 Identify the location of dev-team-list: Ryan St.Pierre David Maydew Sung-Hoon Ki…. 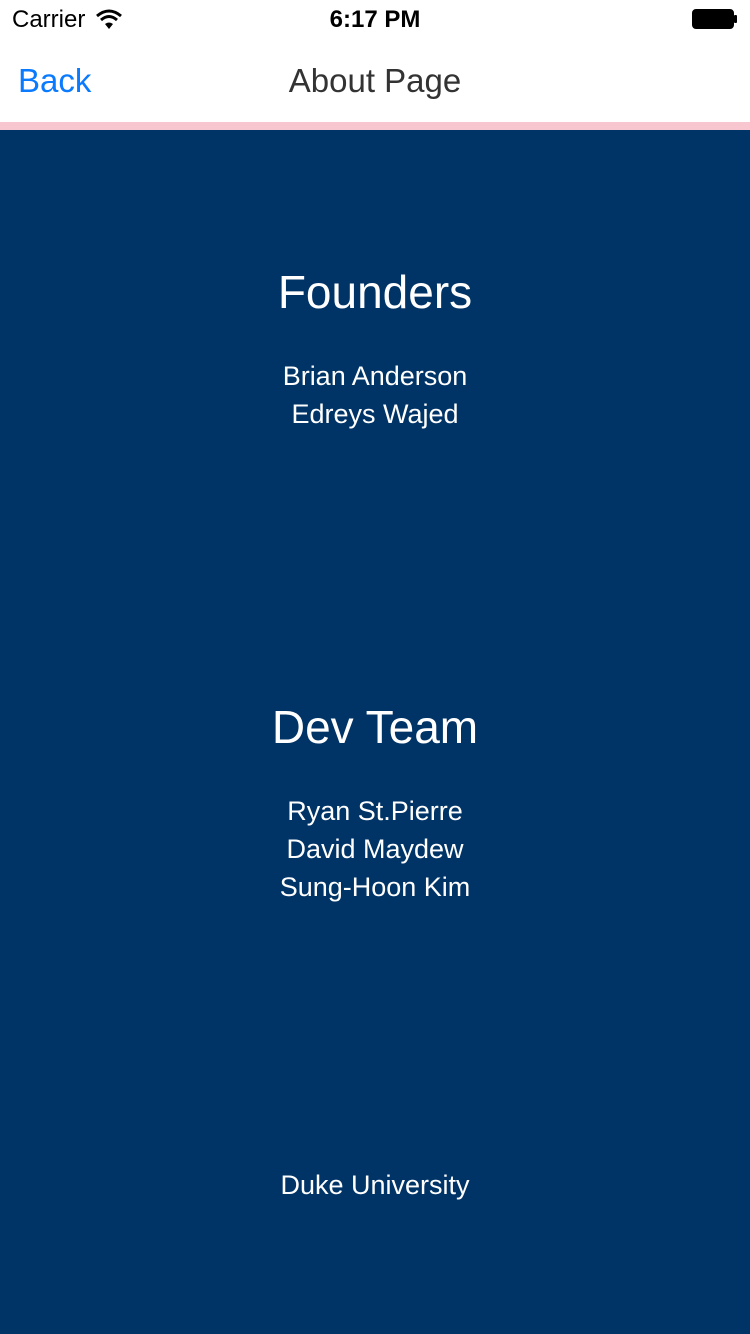
(375, 849).